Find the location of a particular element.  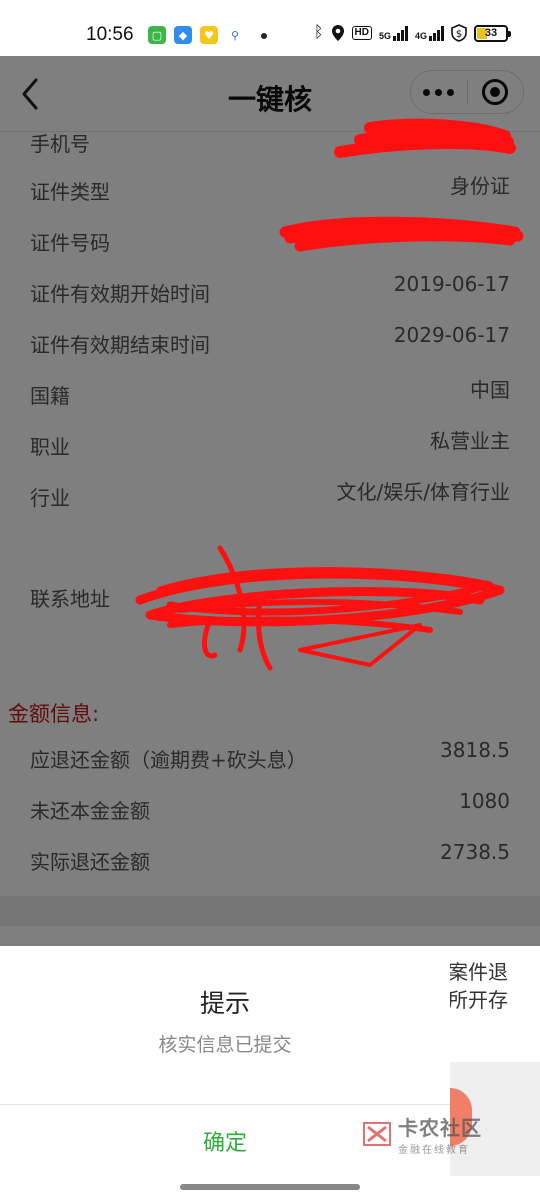

messages-app-icon: ▢ is located at coordinates (157, 35).